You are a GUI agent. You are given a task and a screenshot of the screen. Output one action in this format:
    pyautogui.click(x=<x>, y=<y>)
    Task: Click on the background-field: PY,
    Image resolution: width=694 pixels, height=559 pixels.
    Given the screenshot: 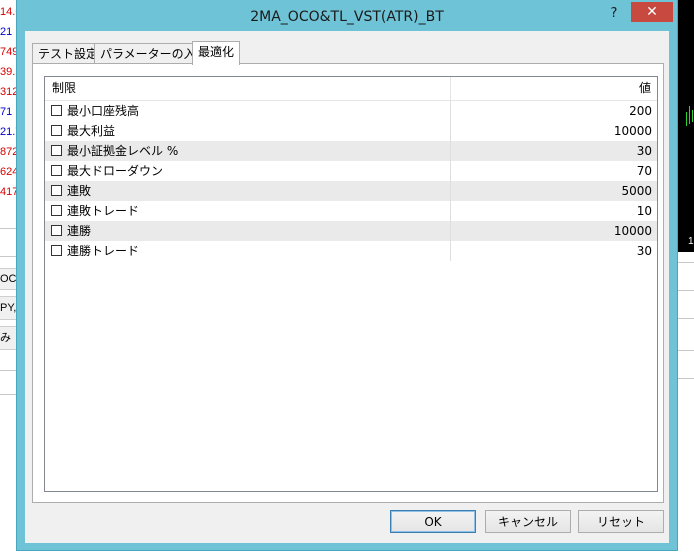 What is the action you would take?
    pyautogui.click(x=8, y=308)
    